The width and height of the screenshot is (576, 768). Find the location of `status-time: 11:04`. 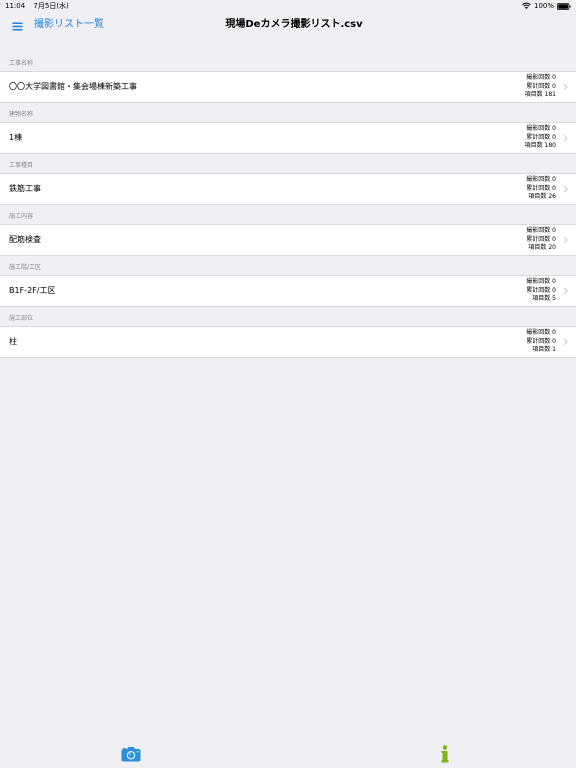

status-time: 11:04 is located at coordinates (15, 6).